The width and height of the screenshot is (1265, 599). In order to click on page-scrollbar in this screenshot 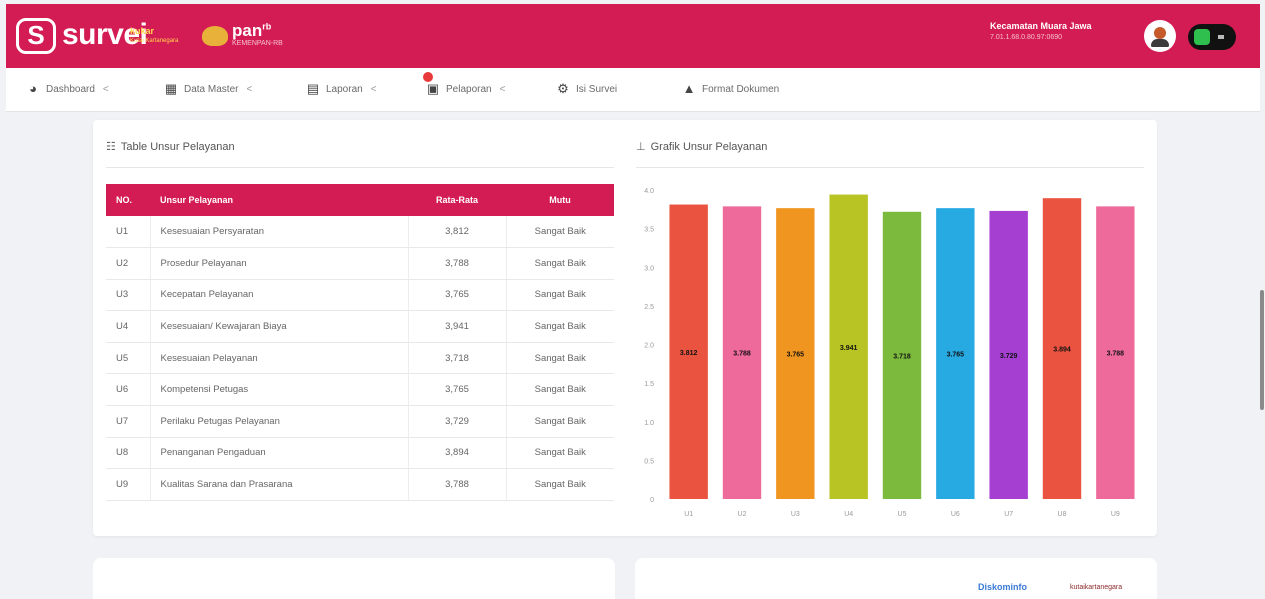, I will do `click(1262, 350)`.